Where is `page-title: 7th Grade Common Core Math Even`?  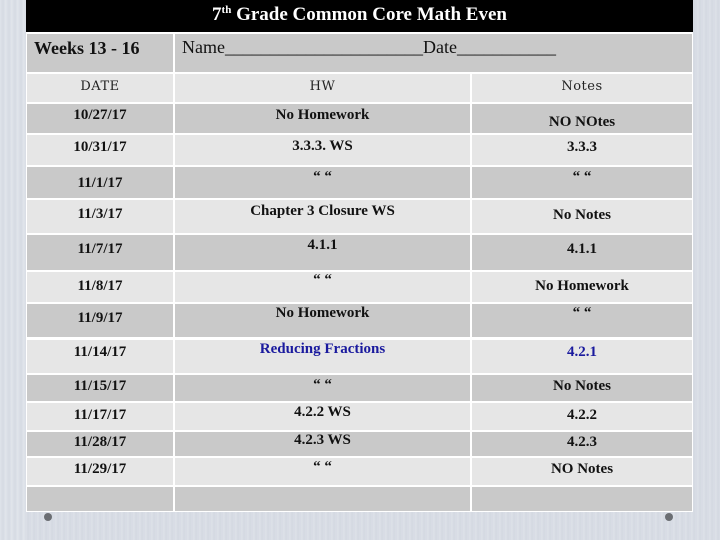 page-title: 7th Grade Common Core Math Even is located at coordinates (359, 16).